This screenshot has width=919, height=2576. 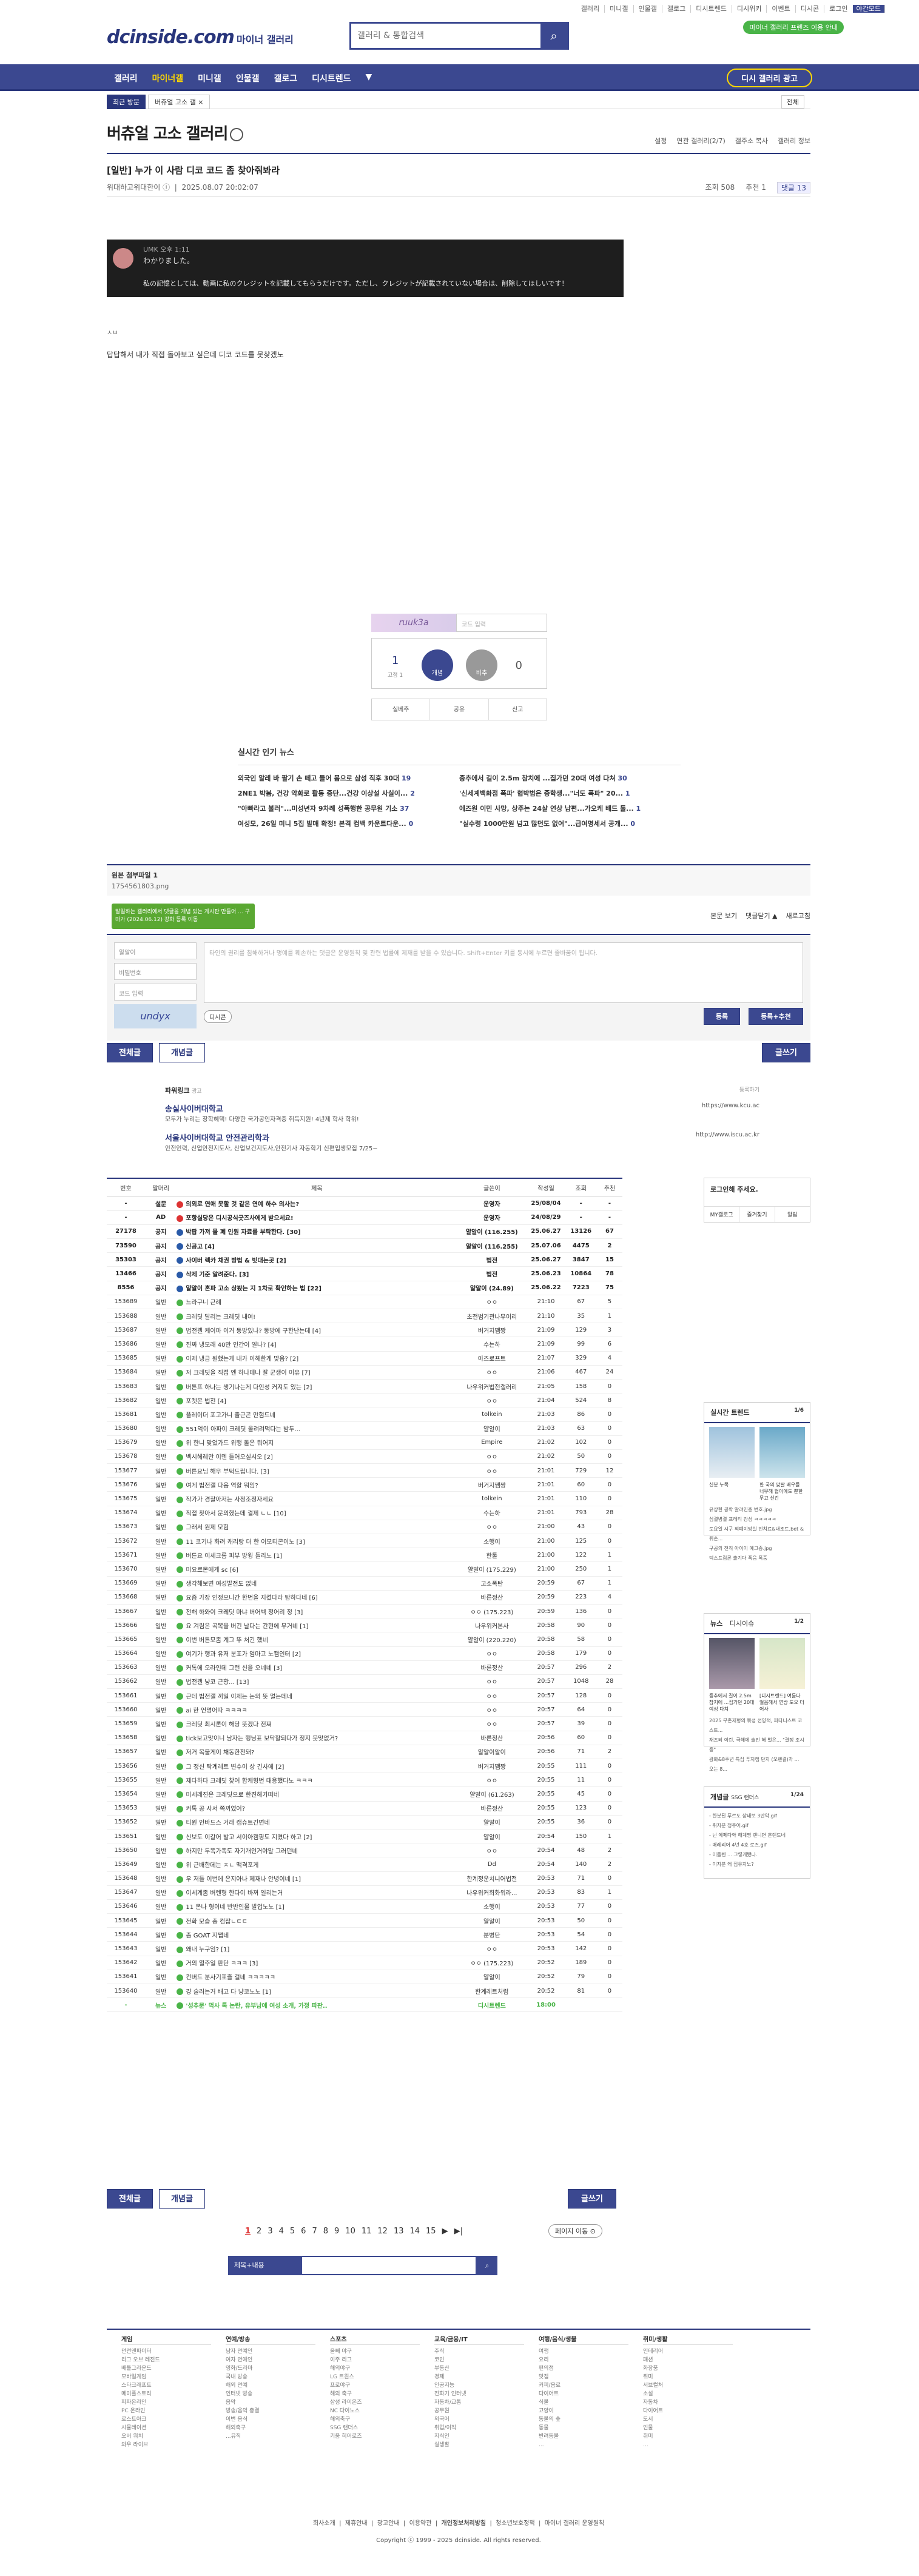 What do you see at coordinates (721, 1214) in the screenshot?
I see `my-gallog-link: MY갤로그` at bounding box center [721, 1214].